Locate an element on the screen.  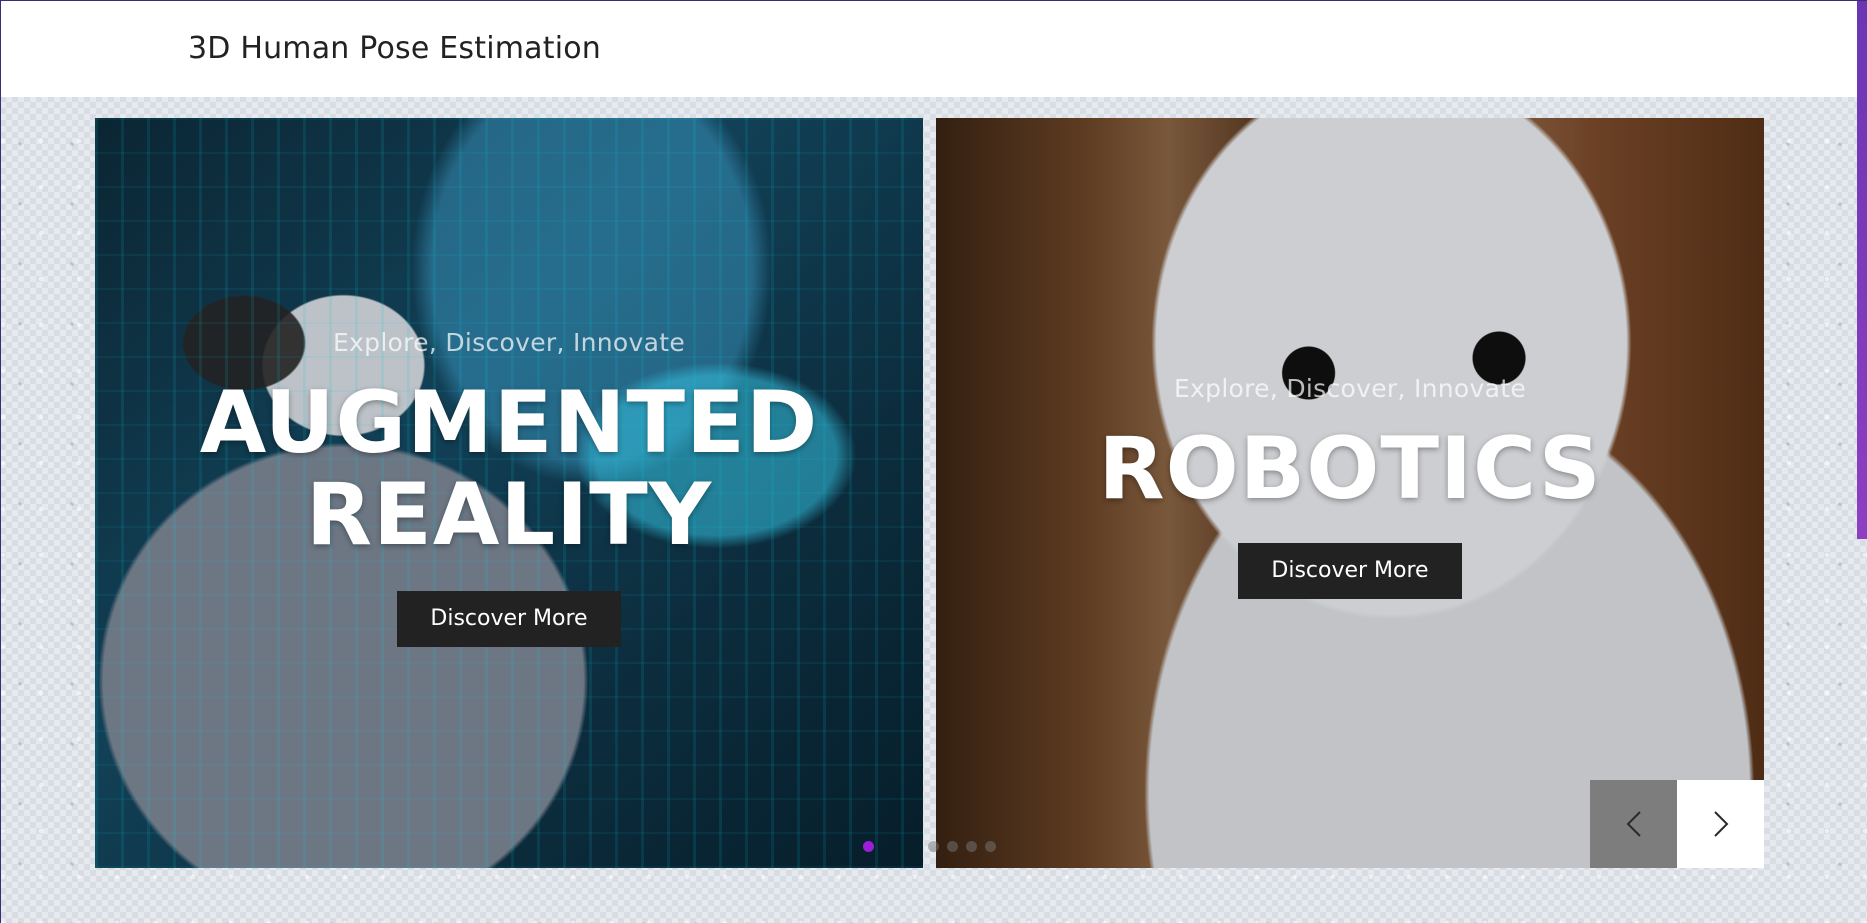
headline-line: AUGMENTED is located at coordinates (509, 423).